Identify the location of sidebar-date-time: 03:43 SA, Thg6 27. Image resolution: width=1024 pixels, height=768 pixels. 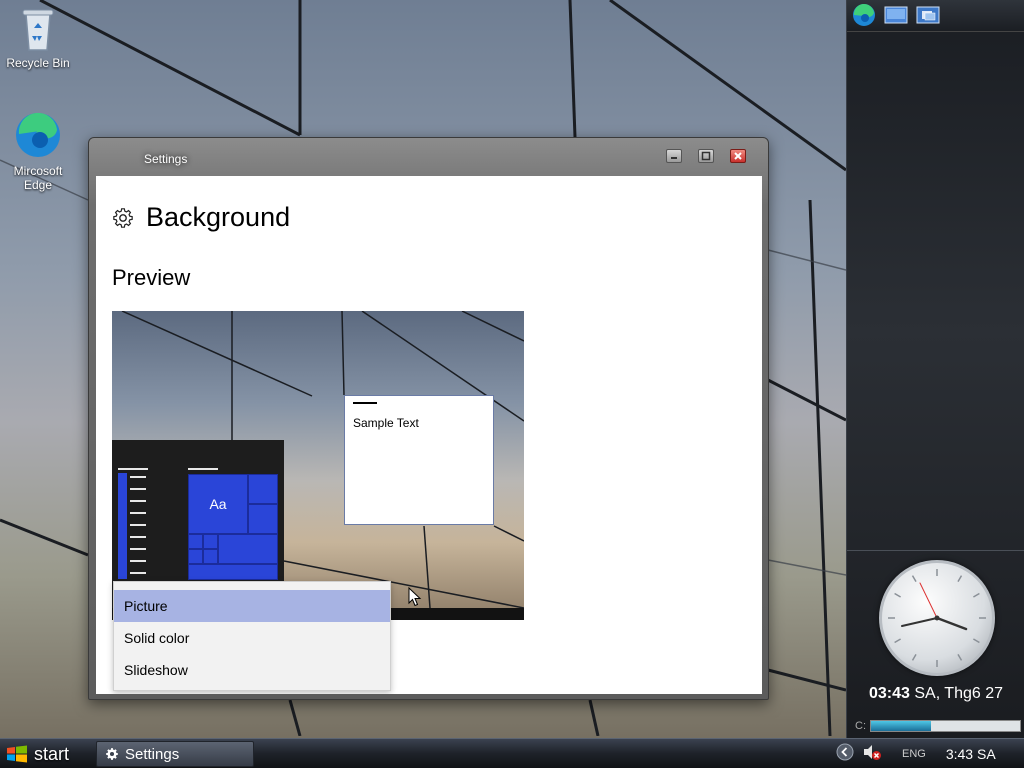
(935, 694).